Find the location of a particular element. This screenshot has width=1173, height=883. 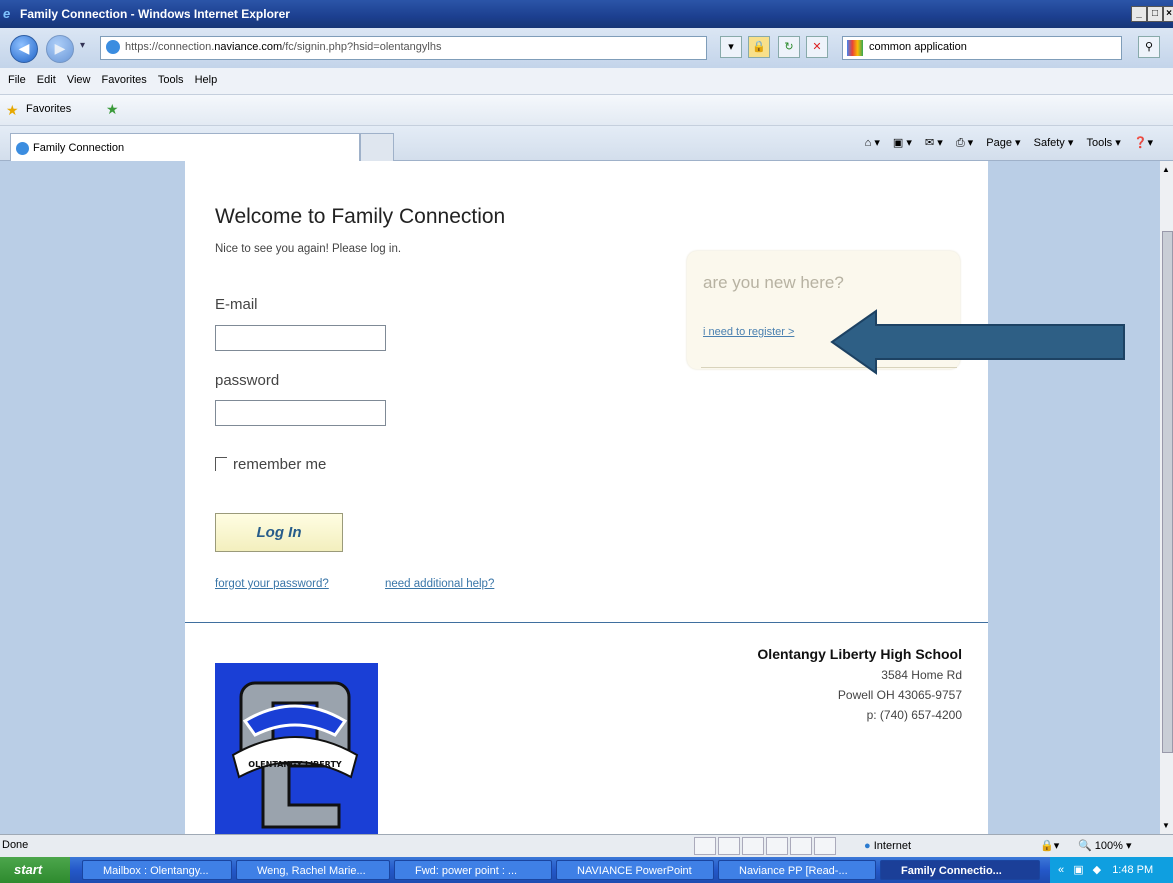

new-user-question: are you new here? is located at coordinates (773, 282).